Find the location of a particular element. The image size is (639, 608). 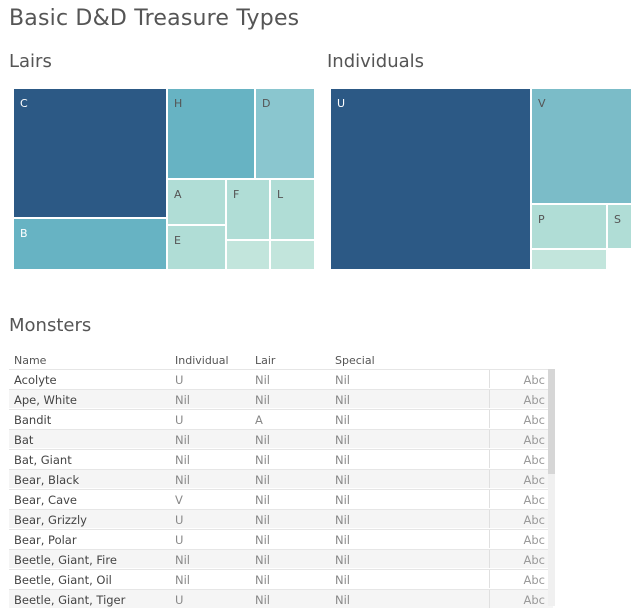

individuals-tile-label: P is located at coordinates (541, 219).